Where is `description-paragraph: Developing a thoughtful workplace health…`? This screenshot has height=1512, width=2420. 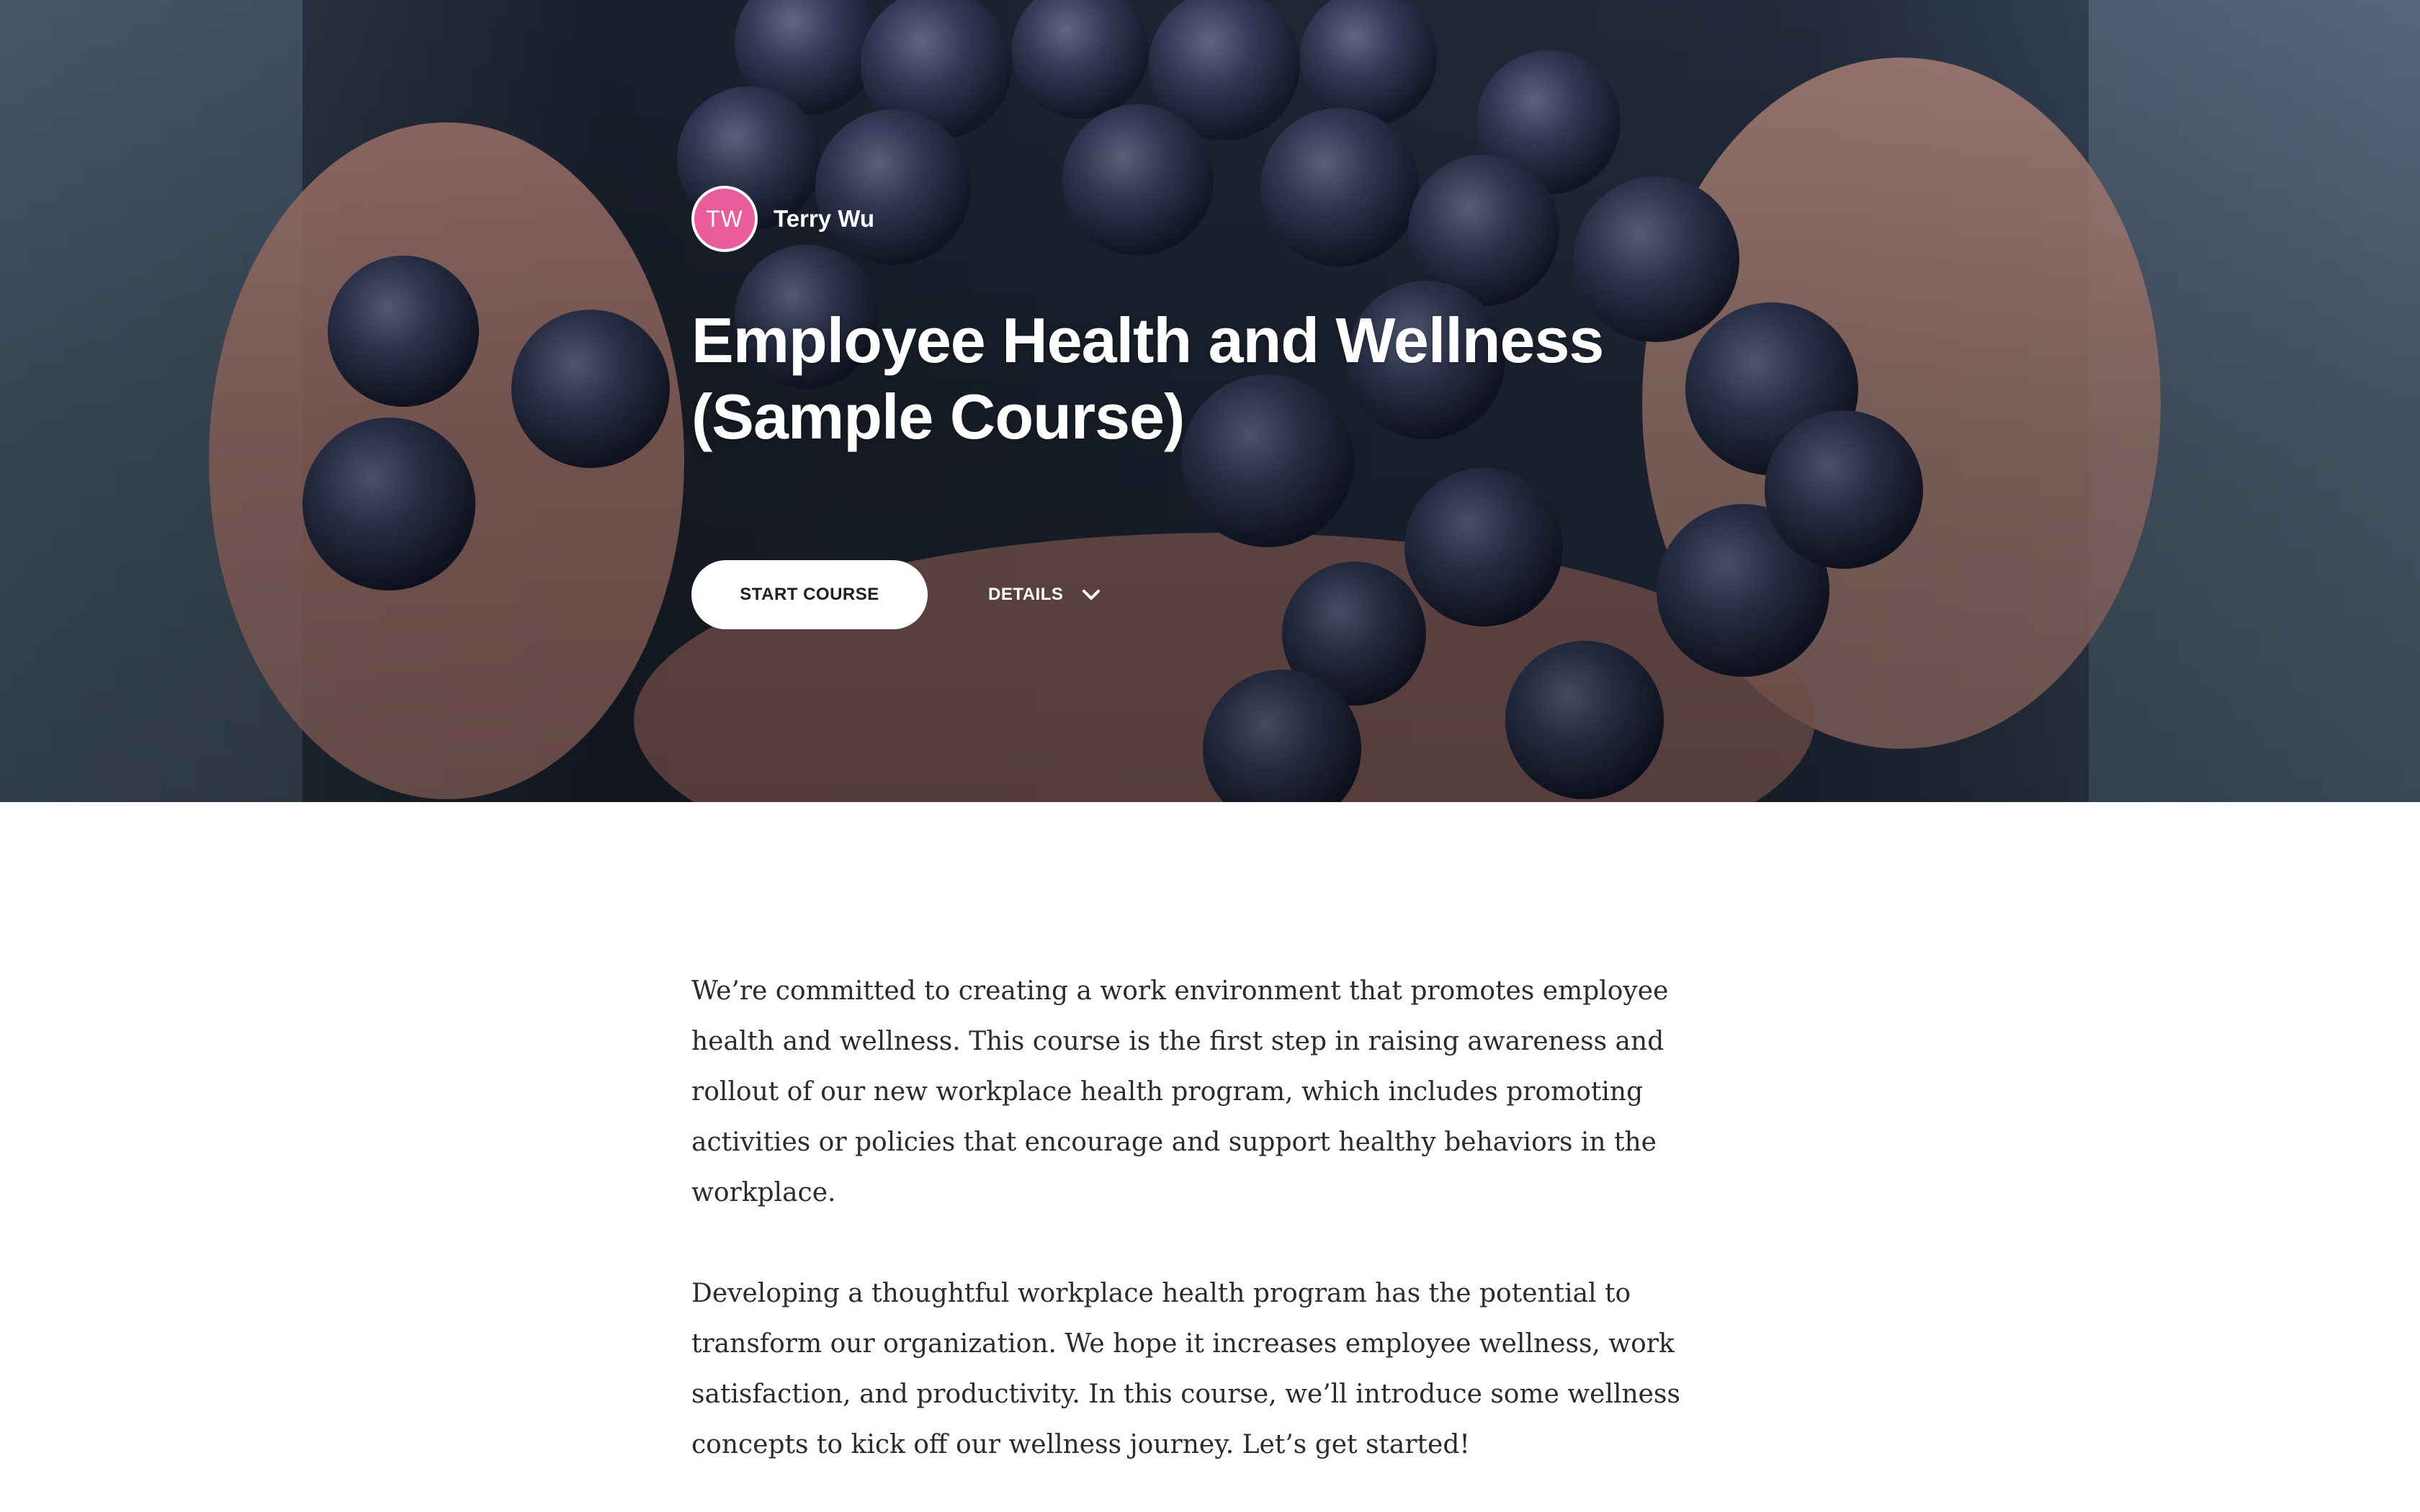
description-paragraph: Developing a thoughtful workplace health… is located at coordinates (1185, 1369).